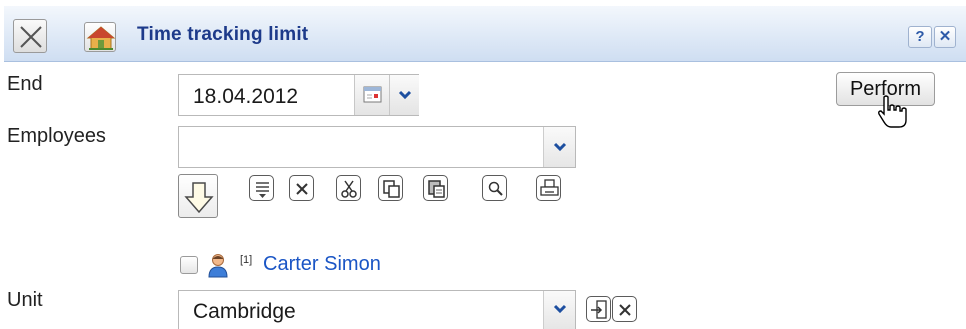 The width and height of the screenshot is (966, 329). I want to click on search-icon, so click(495, 188).